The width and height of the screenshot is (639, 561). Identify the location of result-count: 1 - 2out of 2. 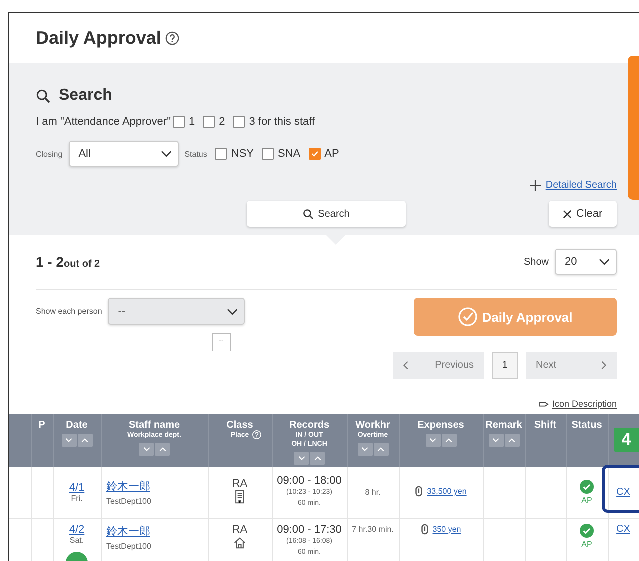
(69, 262).